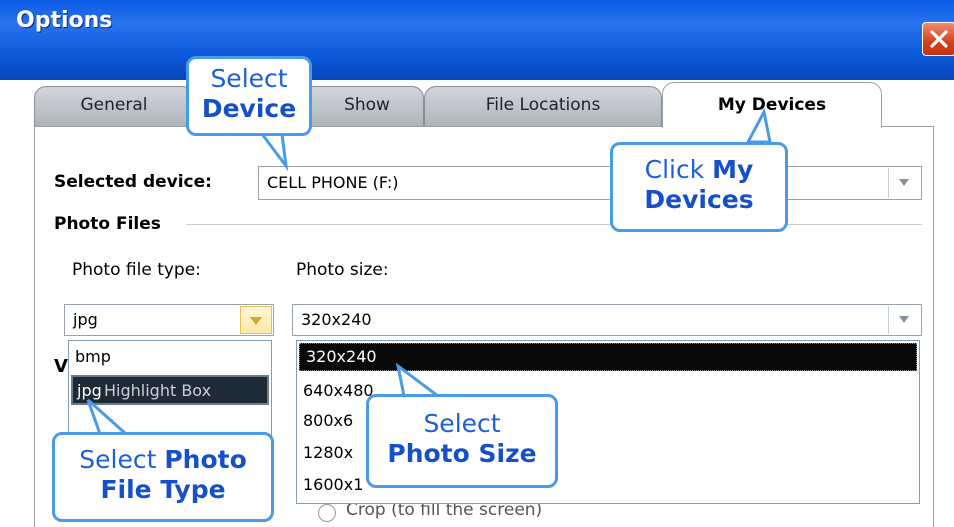 This screenshot has height=527, width=954. I want to click on select-device-line1: Select, so click(249, 78).